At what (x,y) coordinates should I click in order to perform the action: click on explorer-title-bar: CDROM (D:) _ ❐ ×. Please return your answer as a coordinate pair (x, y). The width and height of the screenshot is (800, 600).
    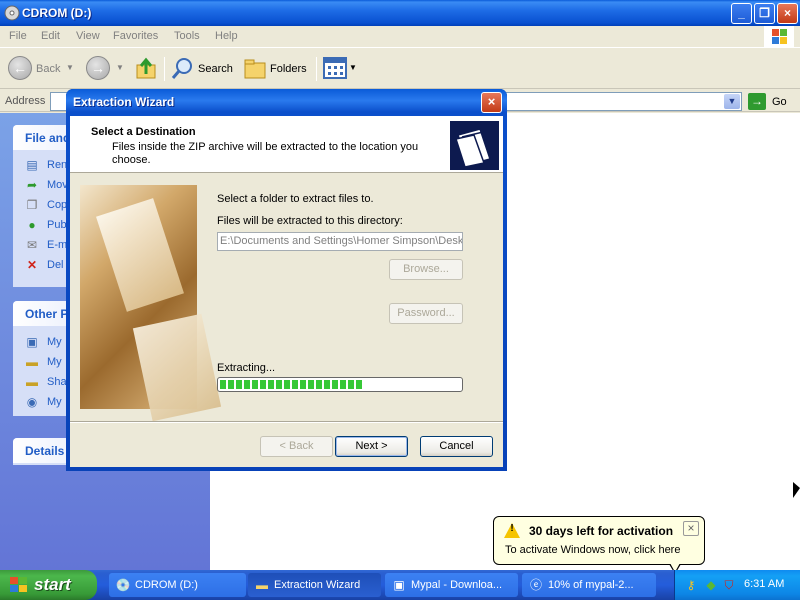
    Looking at the image, I should click on (400, 13).